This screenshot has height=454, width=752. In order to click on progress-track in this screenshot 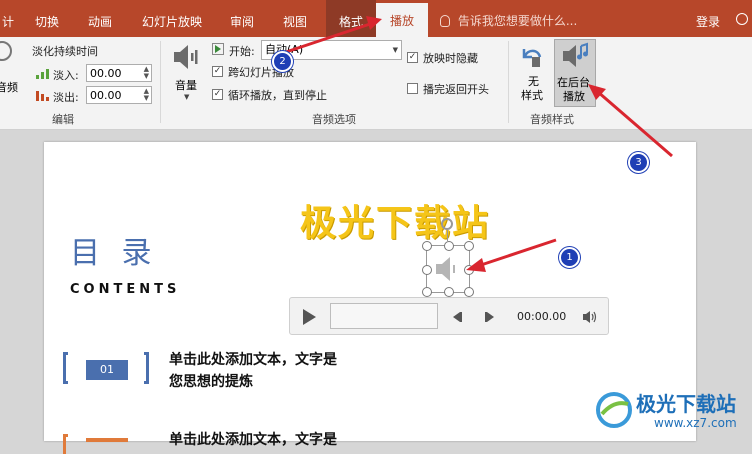, I will do `click(384, 316)`.